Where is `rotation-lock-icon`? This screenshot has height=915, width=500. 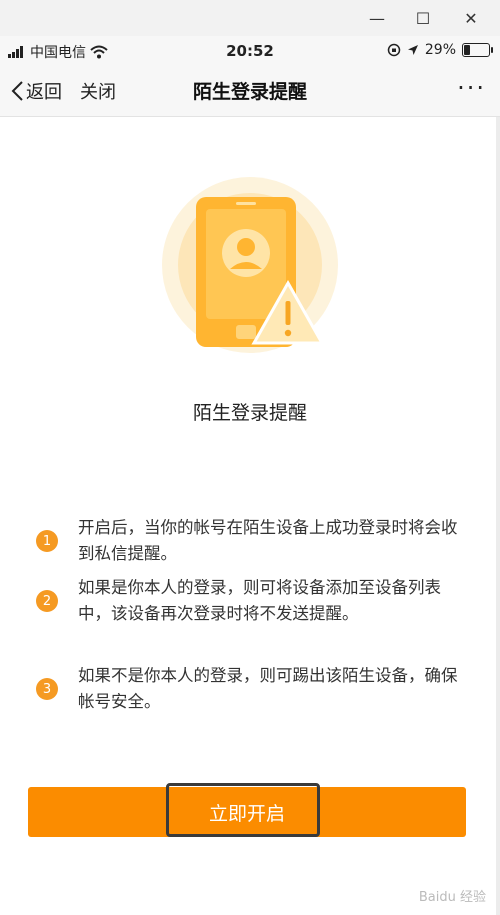 rotation-lock-icon is located at coordinates (394, 50).